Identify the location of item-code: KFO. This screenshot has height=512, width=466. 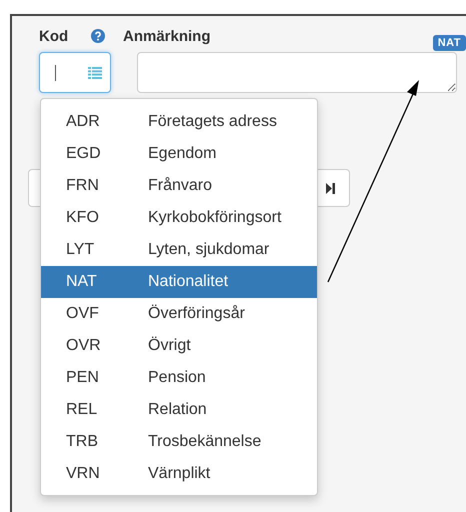
(83, 218).